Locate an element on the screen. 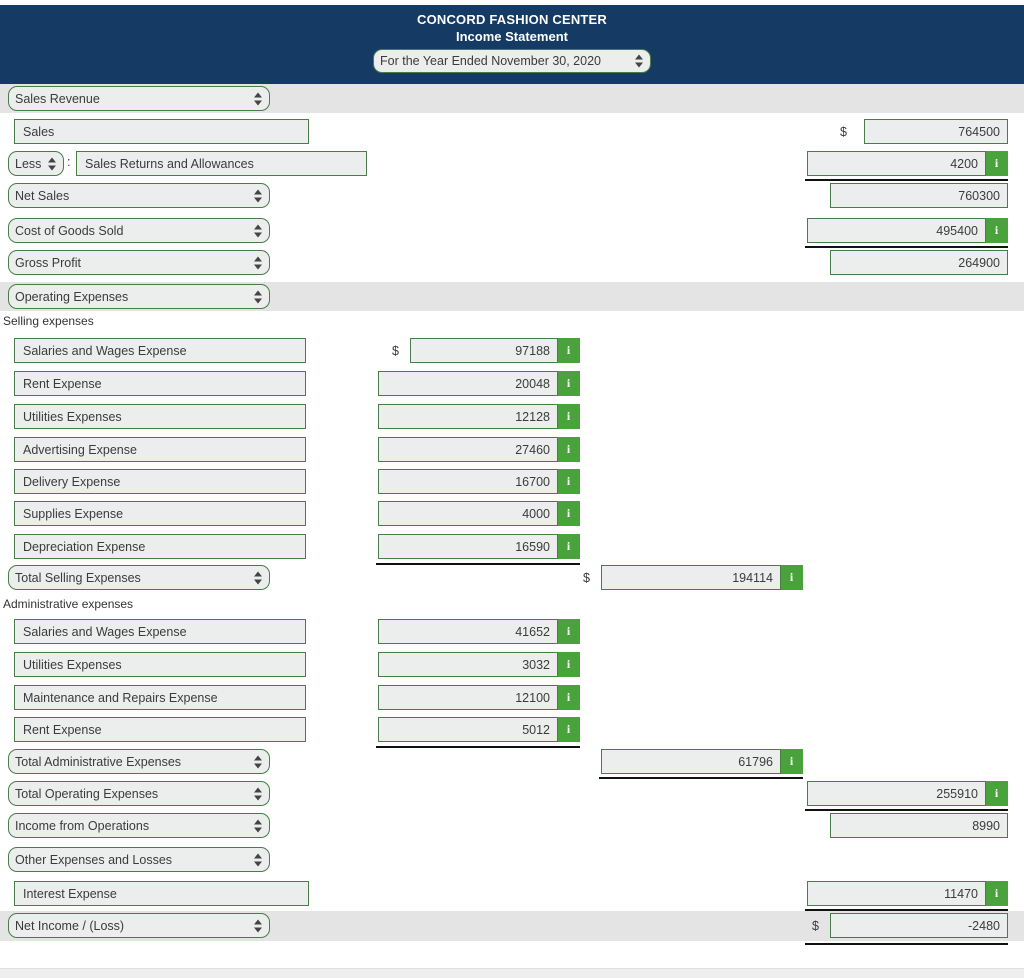 This screenshot has height=978, width=1024. account-label-selling-1: Rent Expense is located at coordinates (160, 383).